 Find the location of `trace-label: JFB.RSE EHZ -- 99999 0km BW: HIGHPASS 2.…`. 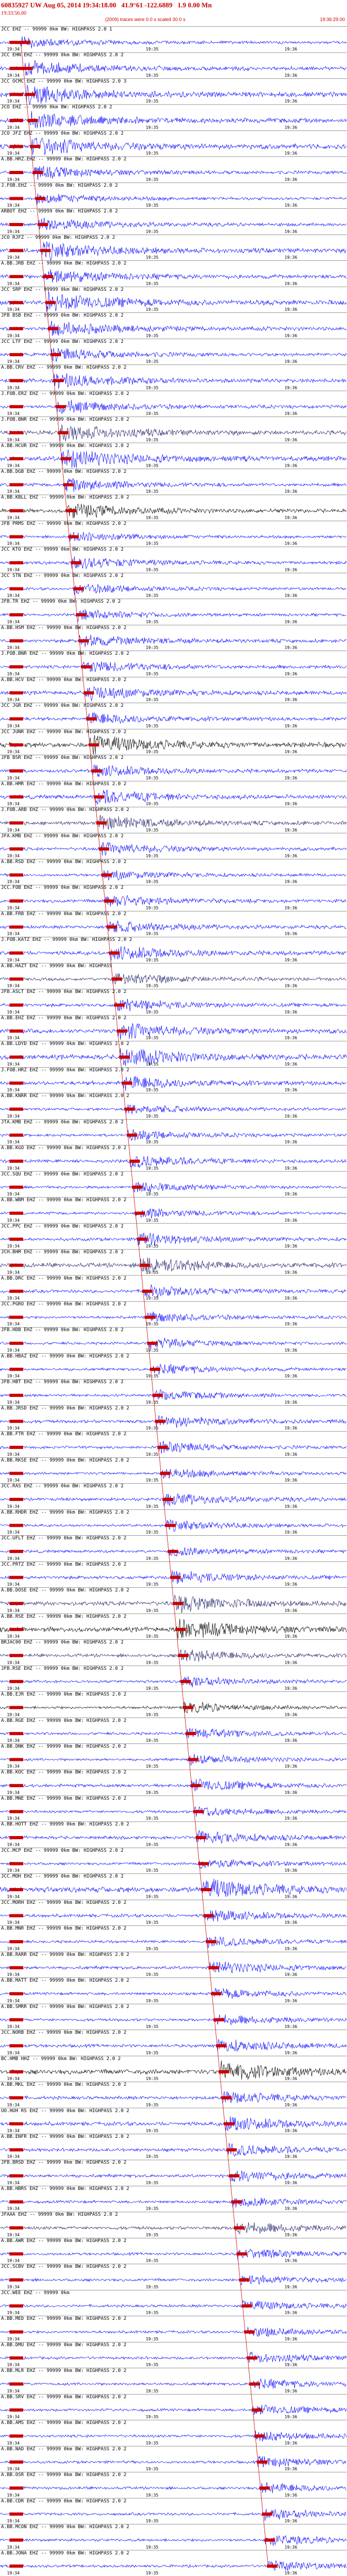

trace-label: JFB.RSE EHZ -- 99999 0km BW: HIGHPASS 2.… is located at coordinates (62, 1668).